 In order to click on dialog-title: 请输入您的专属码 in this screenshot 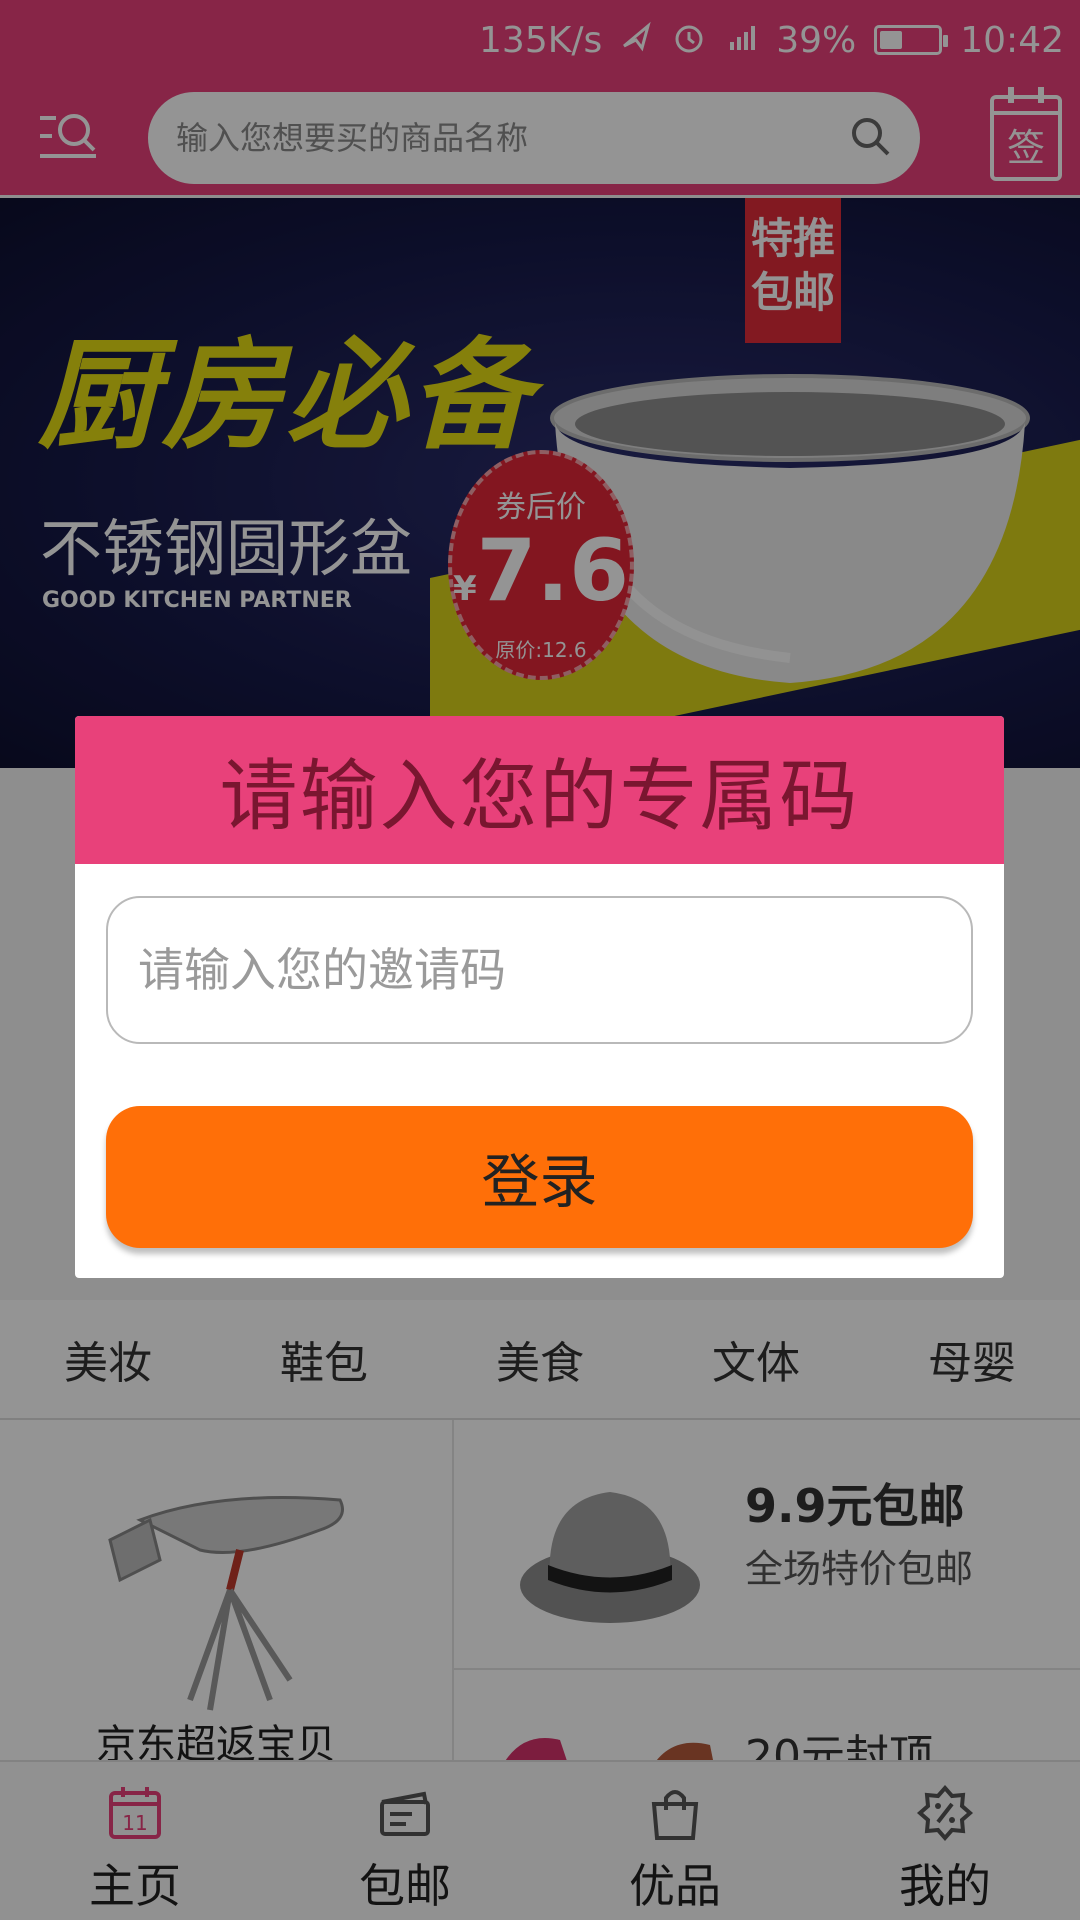, I will do `click(539, 797)`.